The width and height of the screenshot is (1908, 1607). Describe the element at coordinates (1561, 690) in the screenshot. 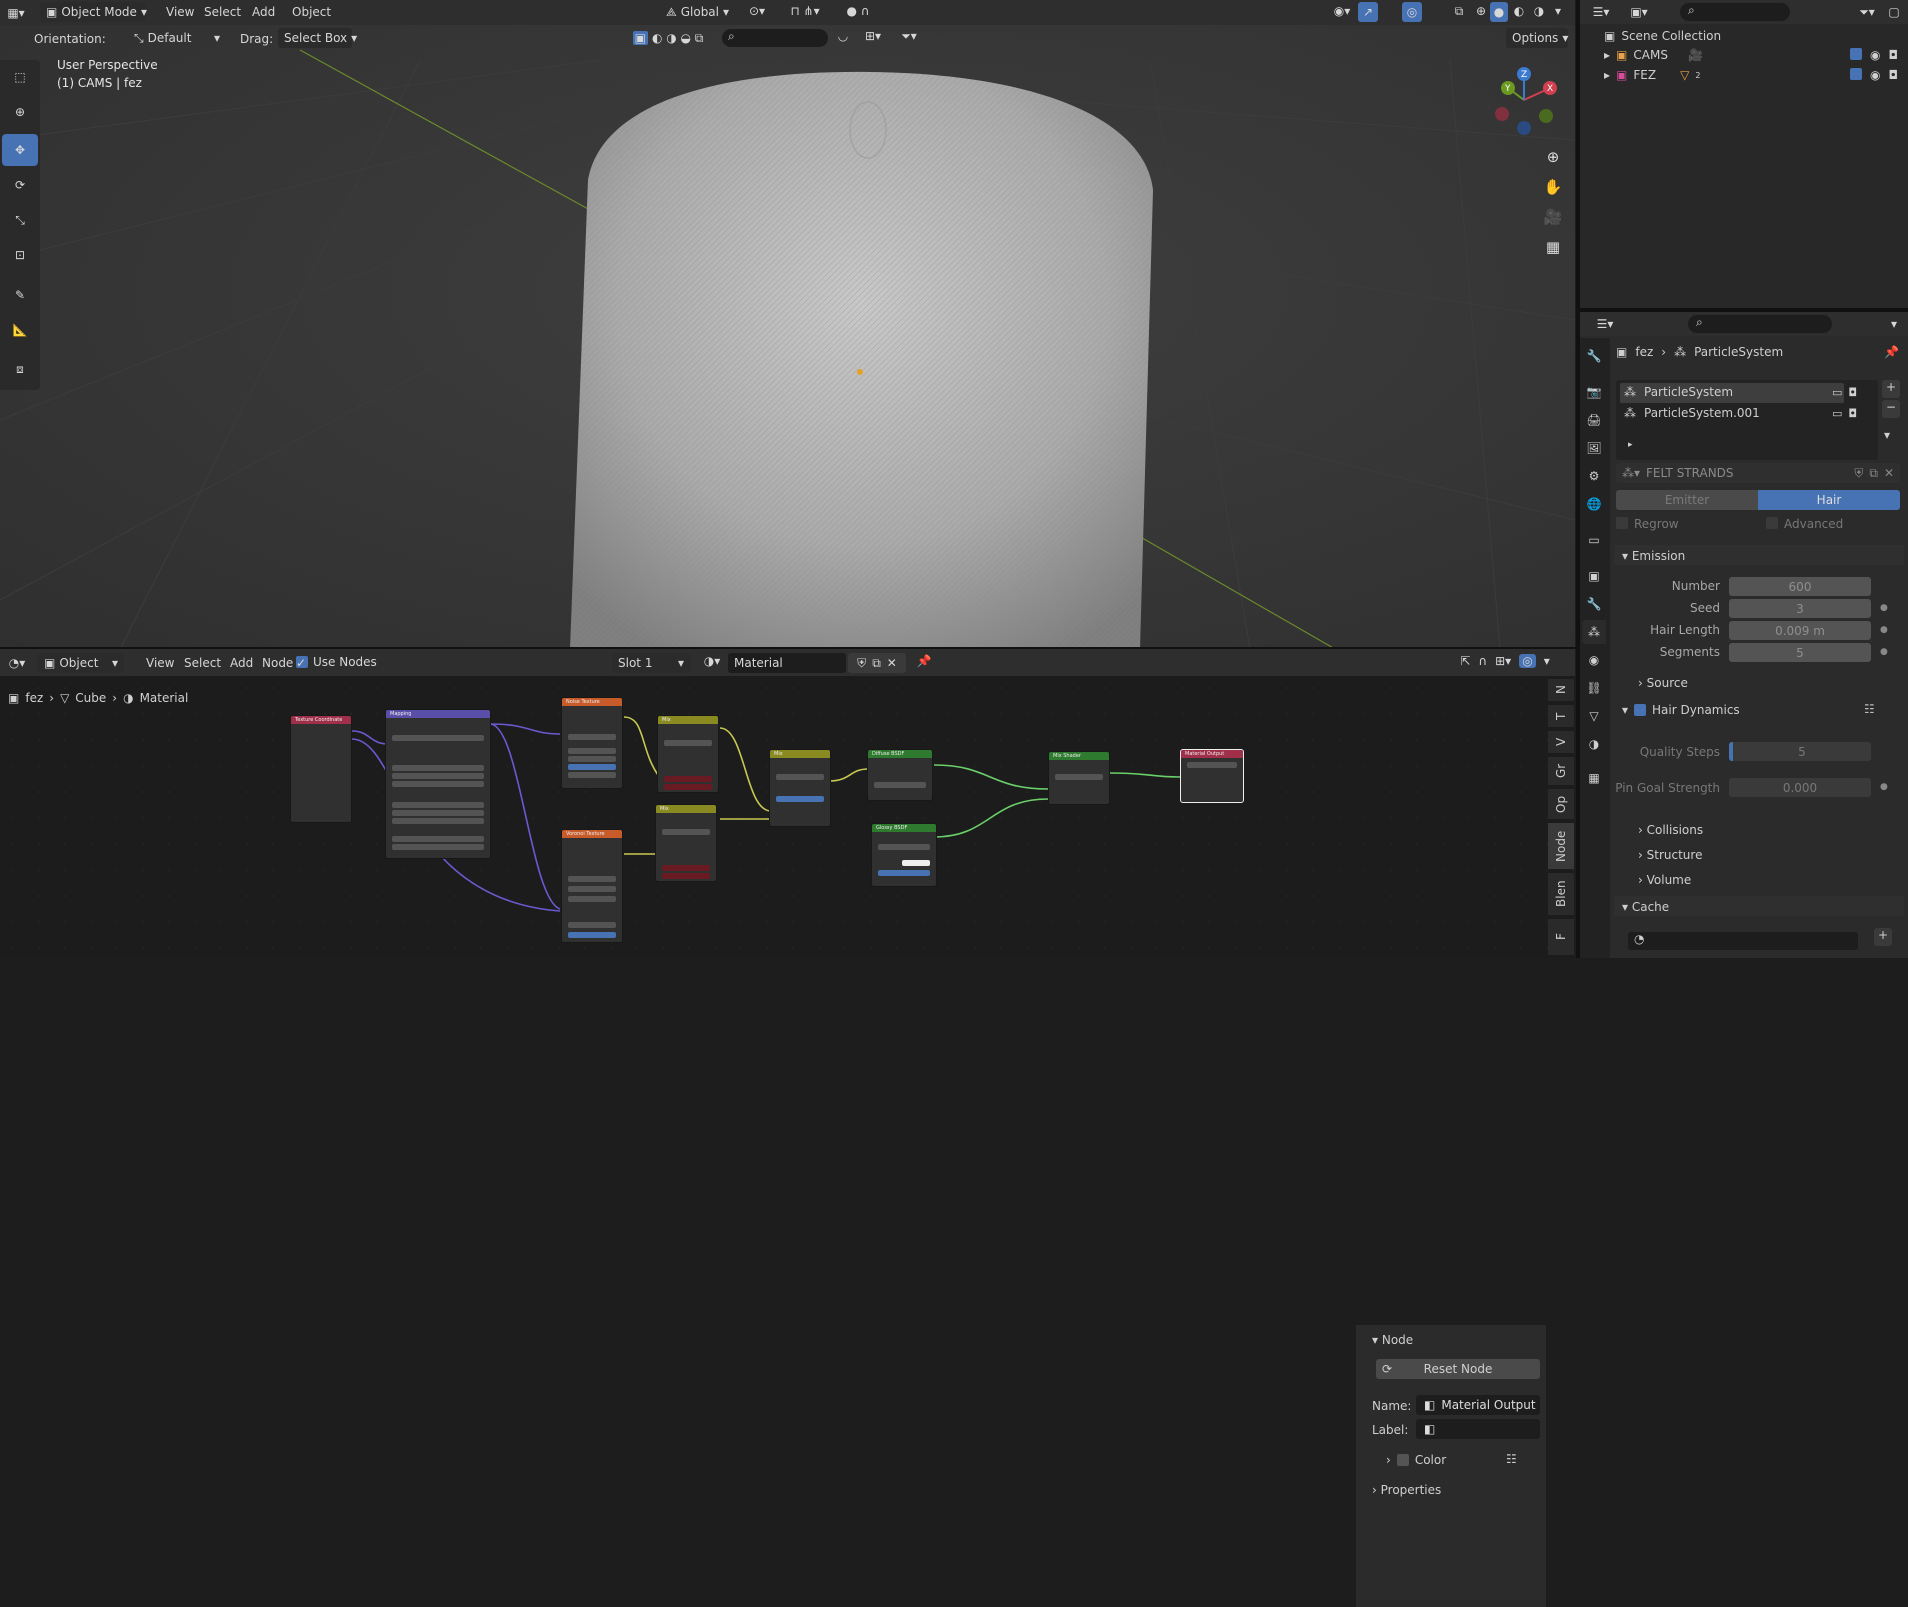

I see `side-tab-n: N` at that location.